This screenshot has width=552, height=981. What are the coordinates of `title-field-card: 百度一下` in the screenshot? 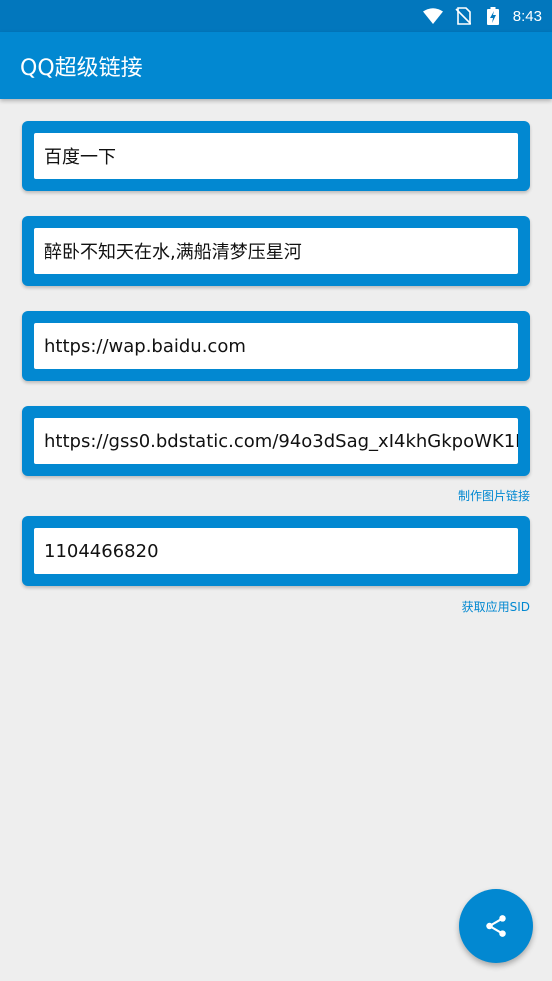 It's located at (276, 156).